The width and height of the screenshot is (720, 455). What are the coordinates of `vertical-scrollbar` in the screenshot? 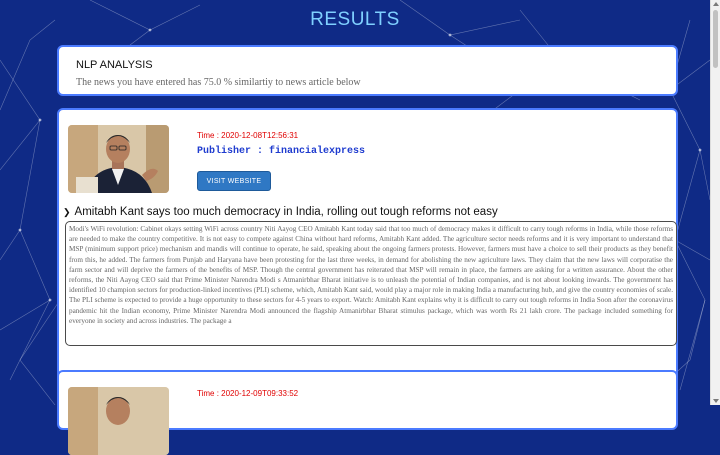 It's located at (715, 202).